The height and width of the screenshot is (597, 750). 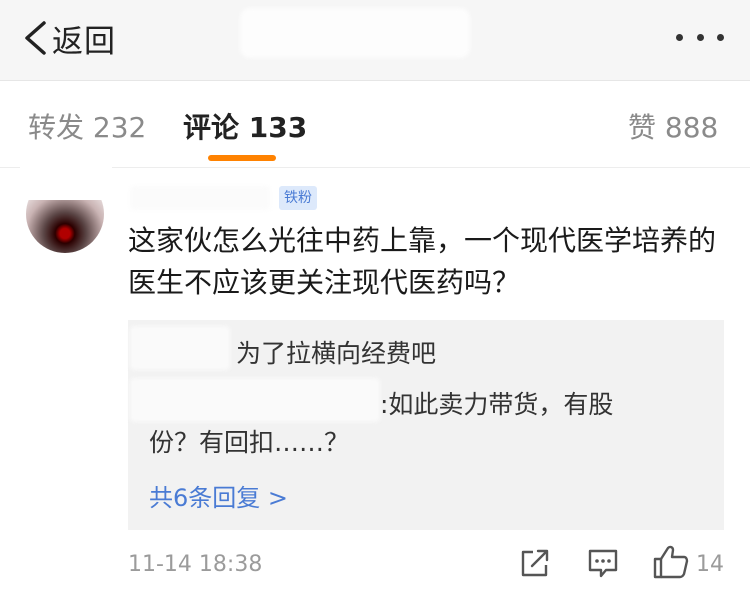 I want to click on tab-repost: 转发 232, so click(x=87, y=126).